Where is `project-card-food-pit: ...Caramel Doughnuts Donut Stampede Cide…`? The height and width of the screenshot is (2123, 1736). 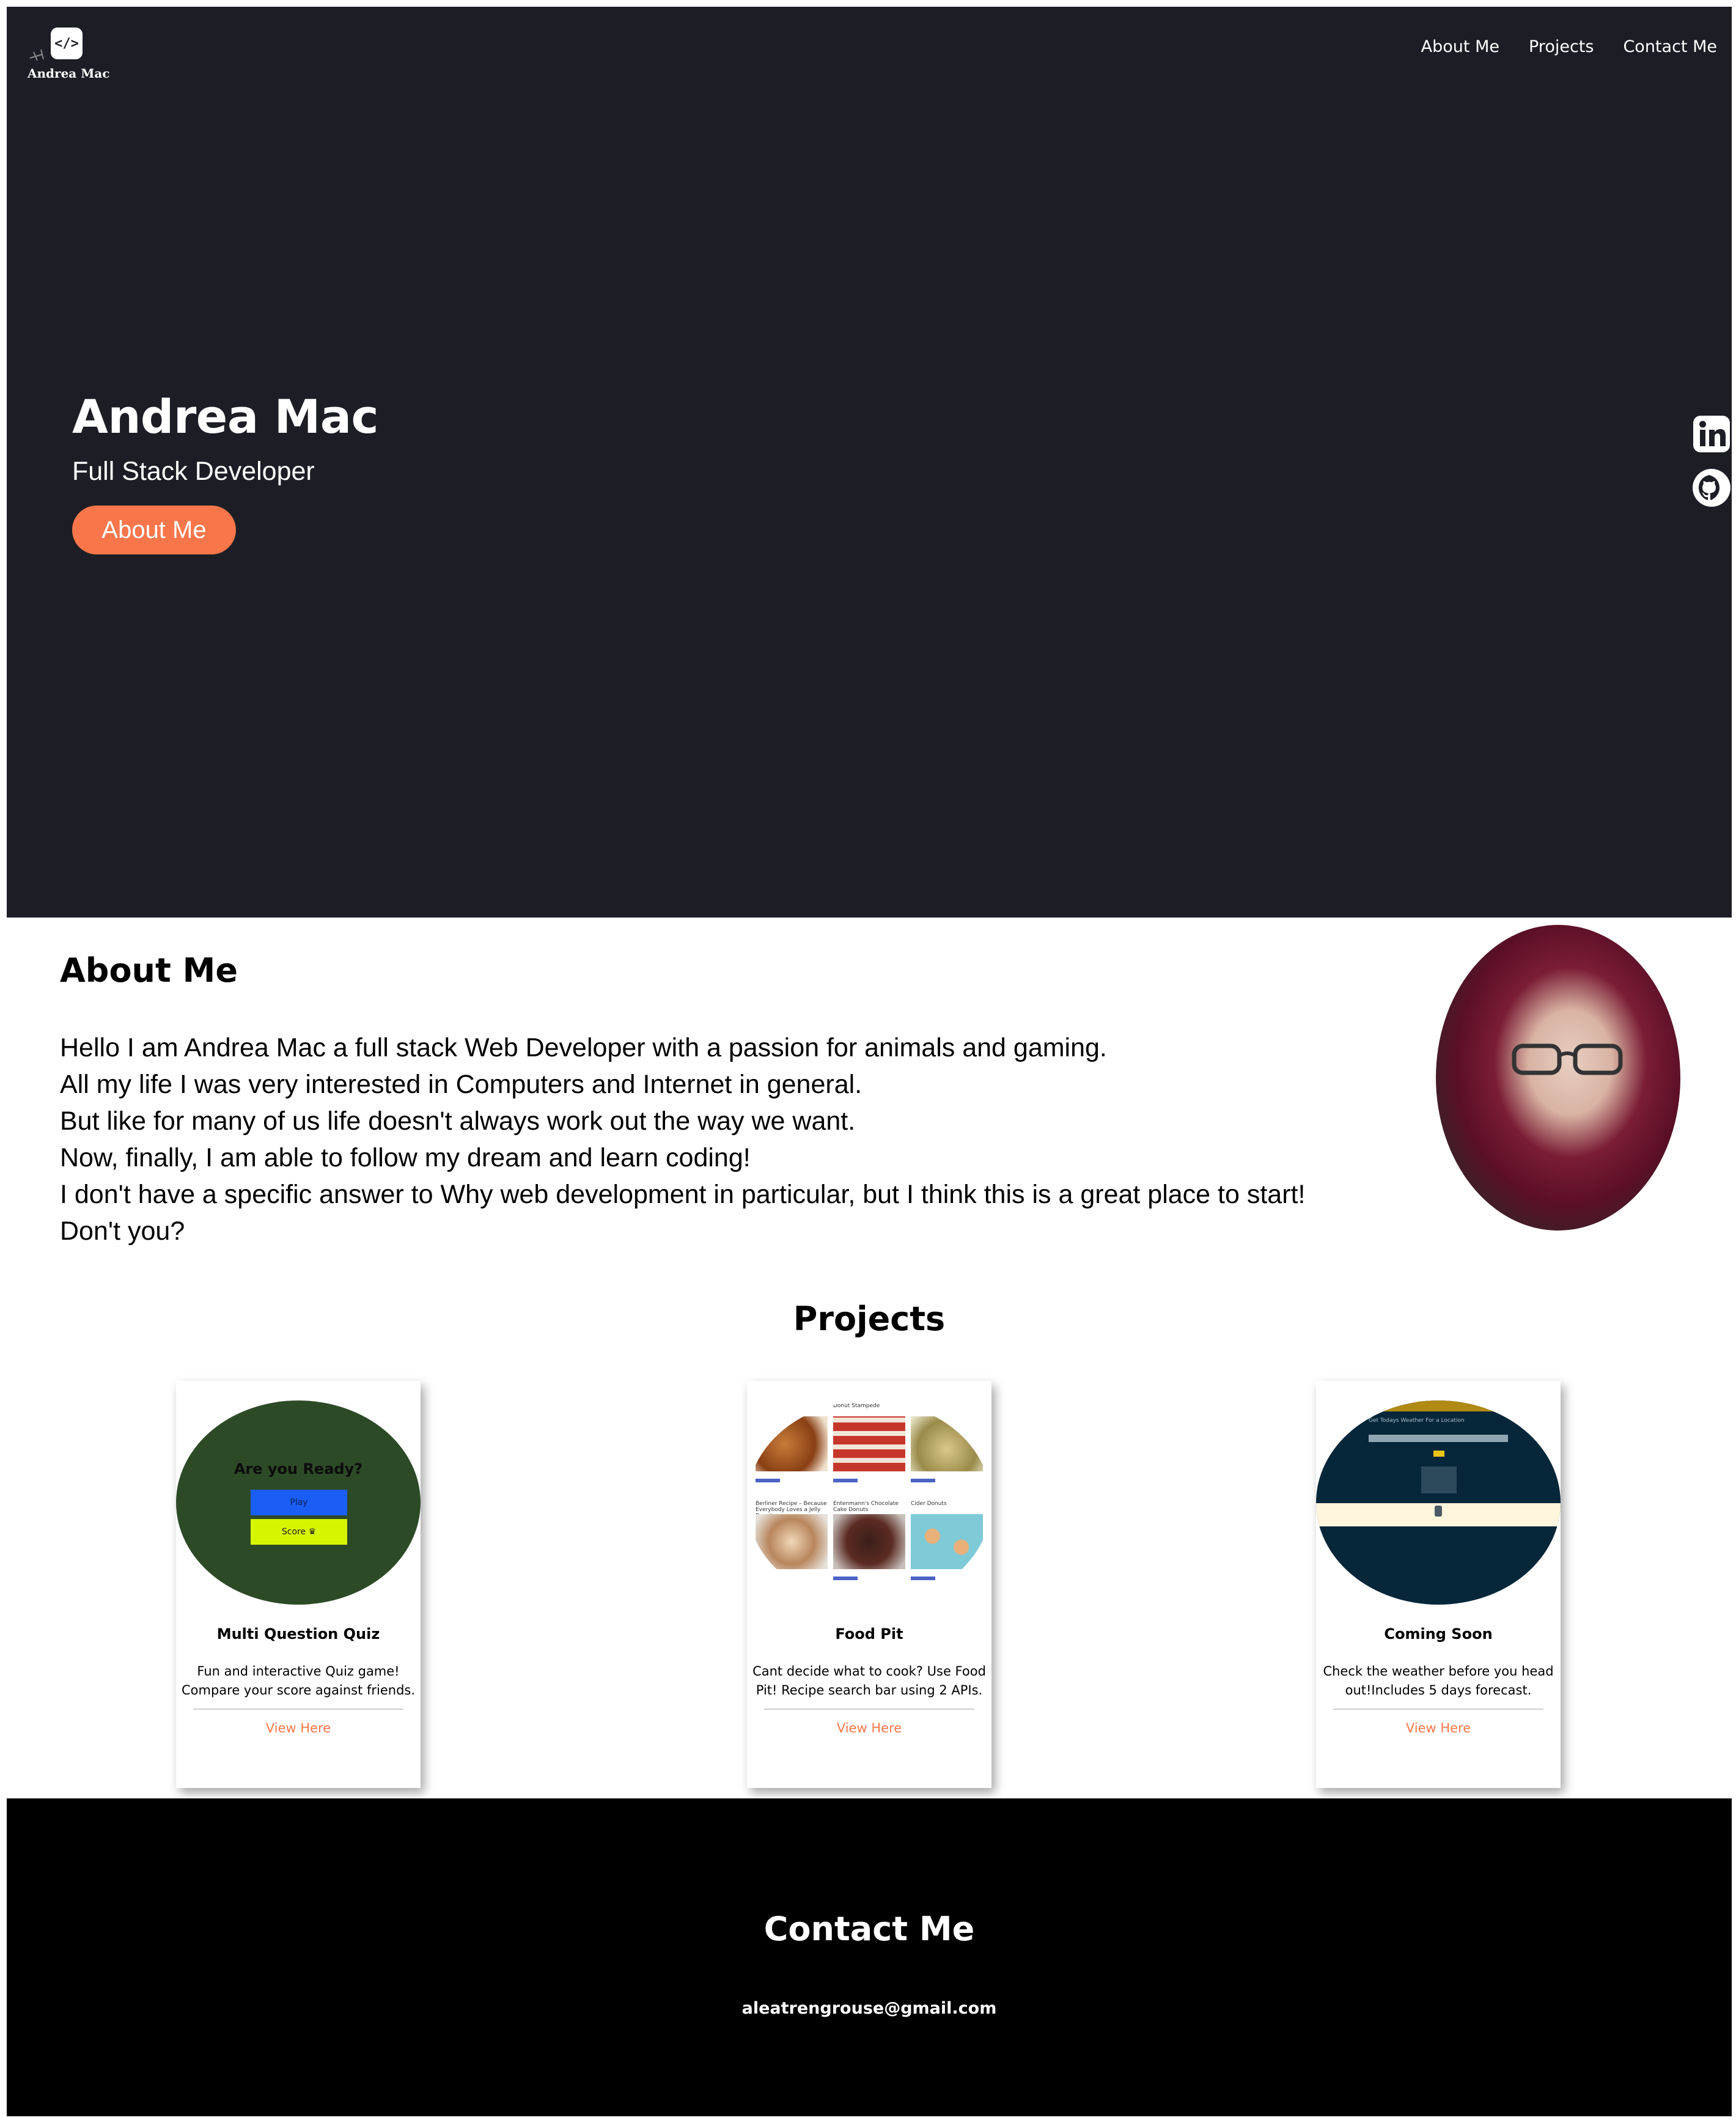 project-card-food-pit: ...Caramel Doughnuts Donut Stampede Cide… is located at coordinates (869, 1584).